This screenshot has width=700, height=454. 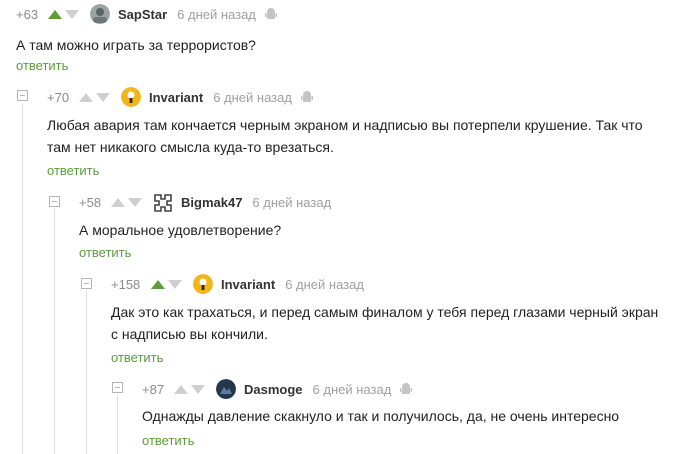 I want to click on comment-rating: +63, so click(x=27, y=14).